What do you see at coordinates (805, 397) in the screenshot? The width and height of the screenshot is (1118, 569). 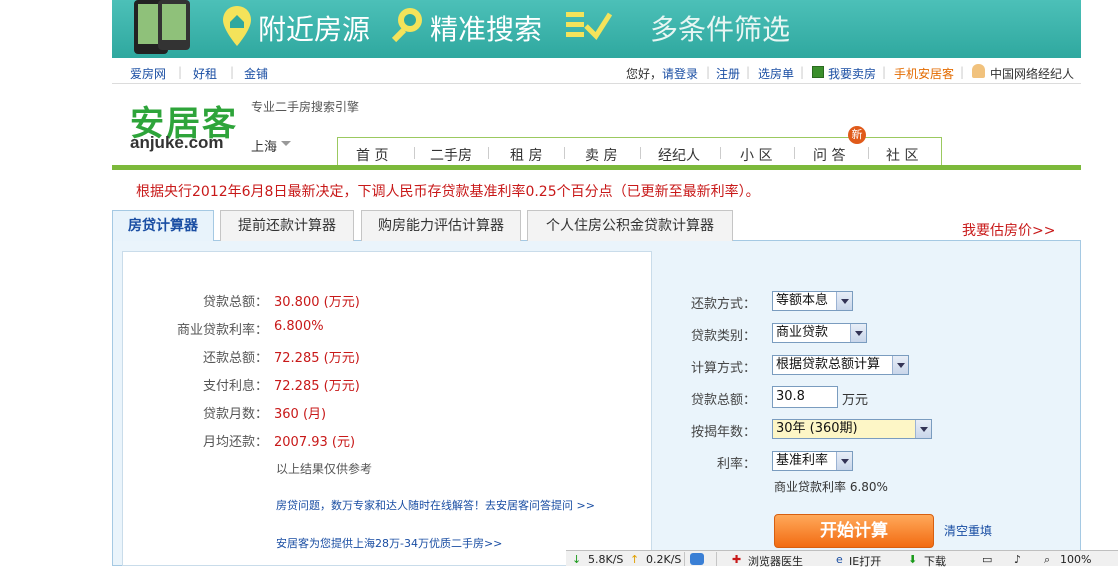 I see `loan-amount-input: 30.8` at bounding box center [805, 397].